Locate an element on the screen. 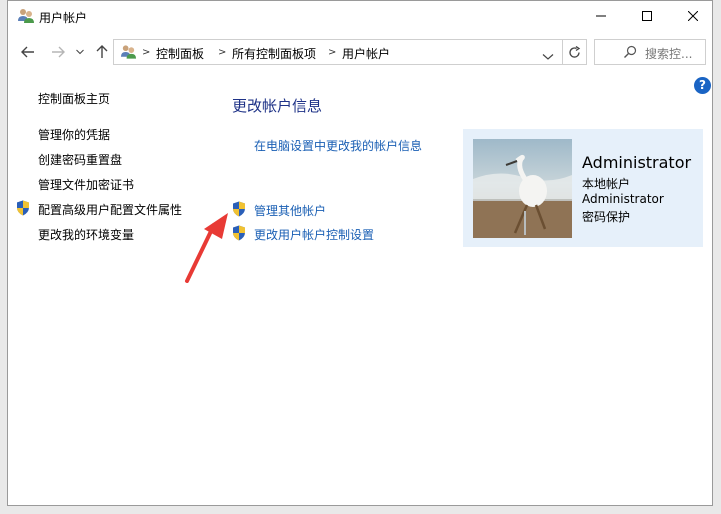 The height and width of the screenshot is (514, 721). forward-button is located at coordinates (58, 52).